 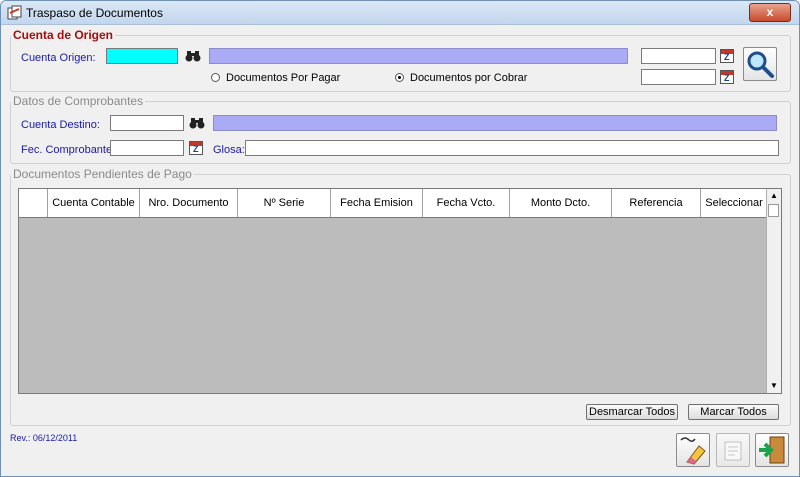 I want to click on close-button: x, so click(x=770, y=12).